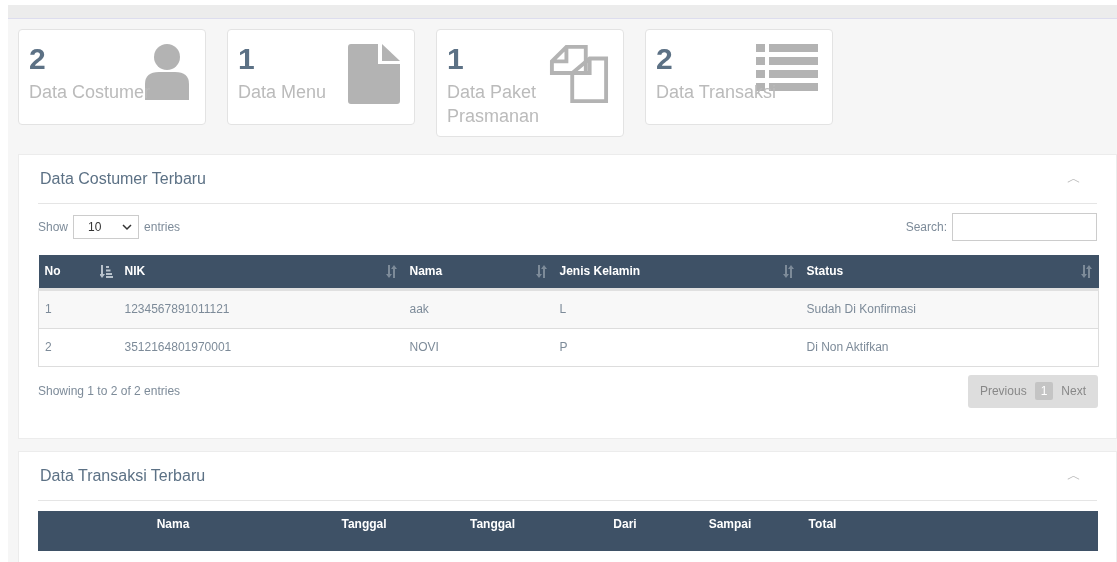 This screenshot has width=1117, height=562. I want to click on stat-card: 1 Data Paket Prasmanan, so click(530, 83).